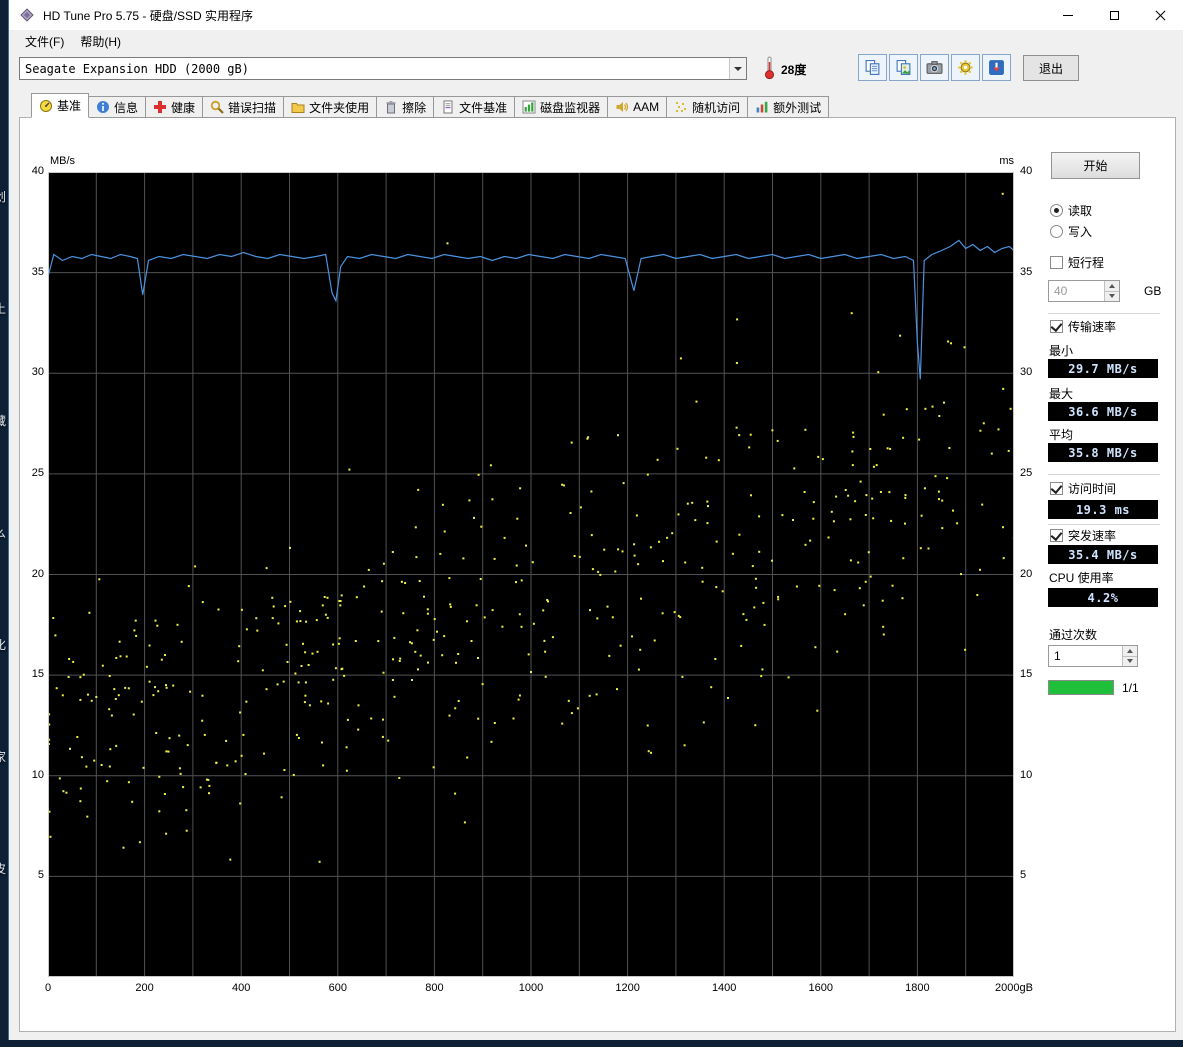  I want to click on gear-icon, so click(965, 67).